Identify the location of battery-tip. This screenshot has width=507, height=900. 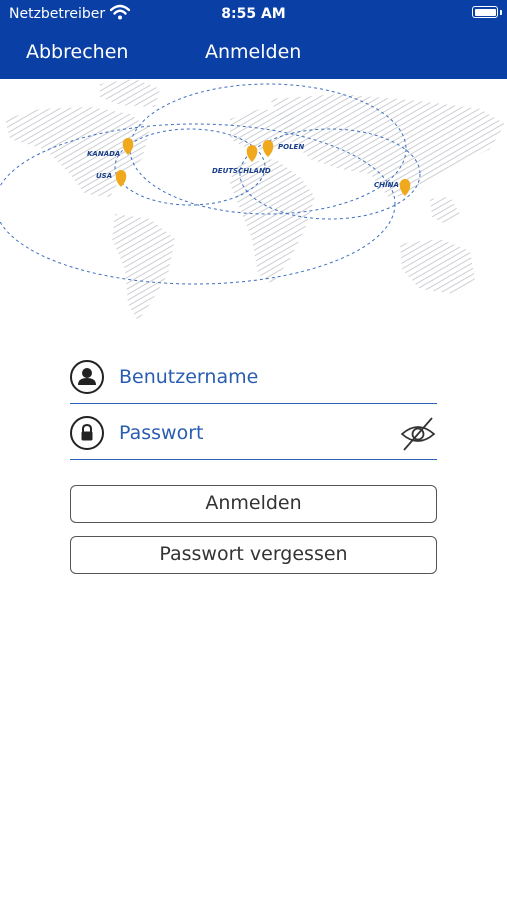
(501, 12).